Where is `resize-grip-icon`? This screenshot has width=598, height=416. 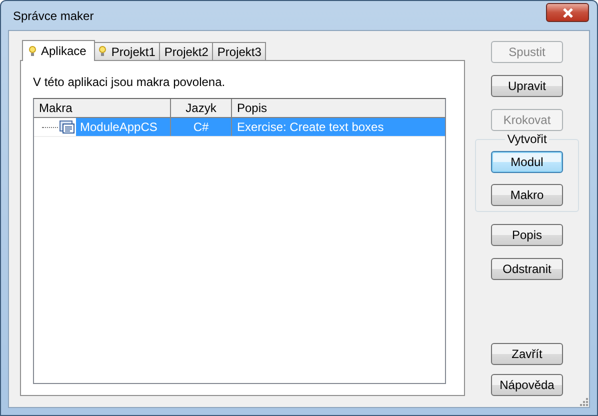
resize-grip-icon is located at coordinates (584, 402).